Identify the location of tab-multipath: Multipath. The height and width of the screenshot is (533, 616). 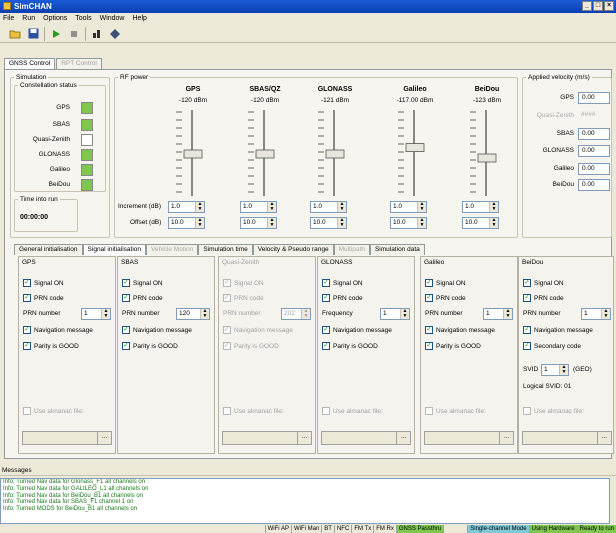
(351, 249).